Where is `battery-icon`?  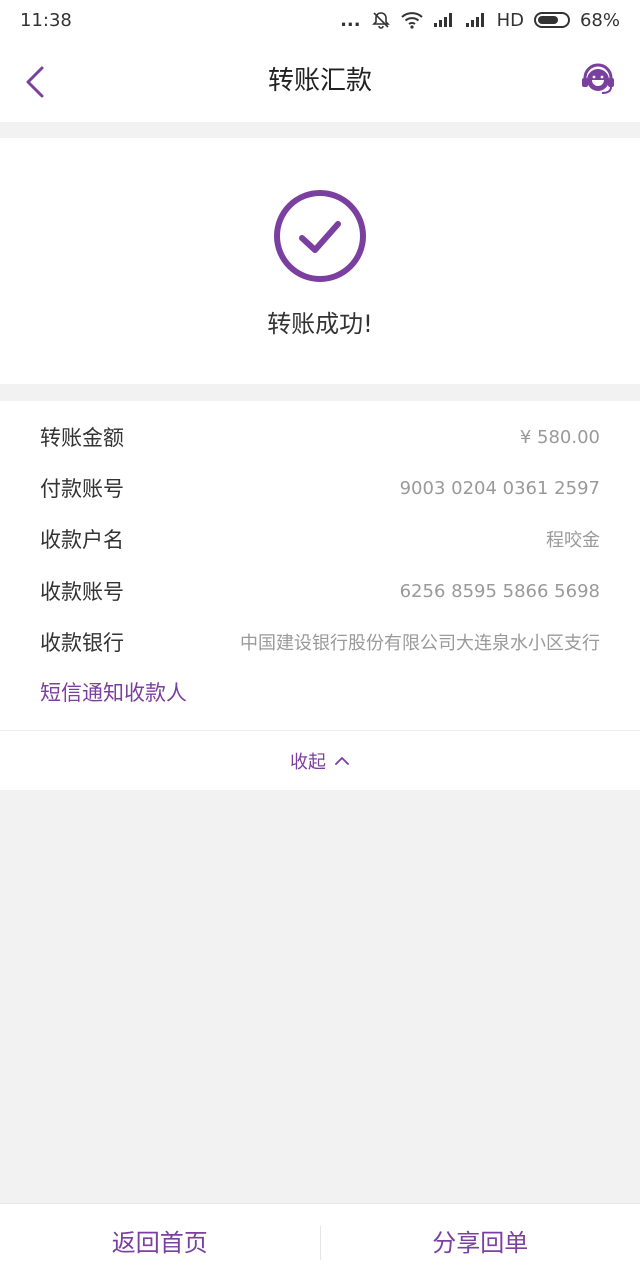 battery-icon is located at coordinates (551, 20).